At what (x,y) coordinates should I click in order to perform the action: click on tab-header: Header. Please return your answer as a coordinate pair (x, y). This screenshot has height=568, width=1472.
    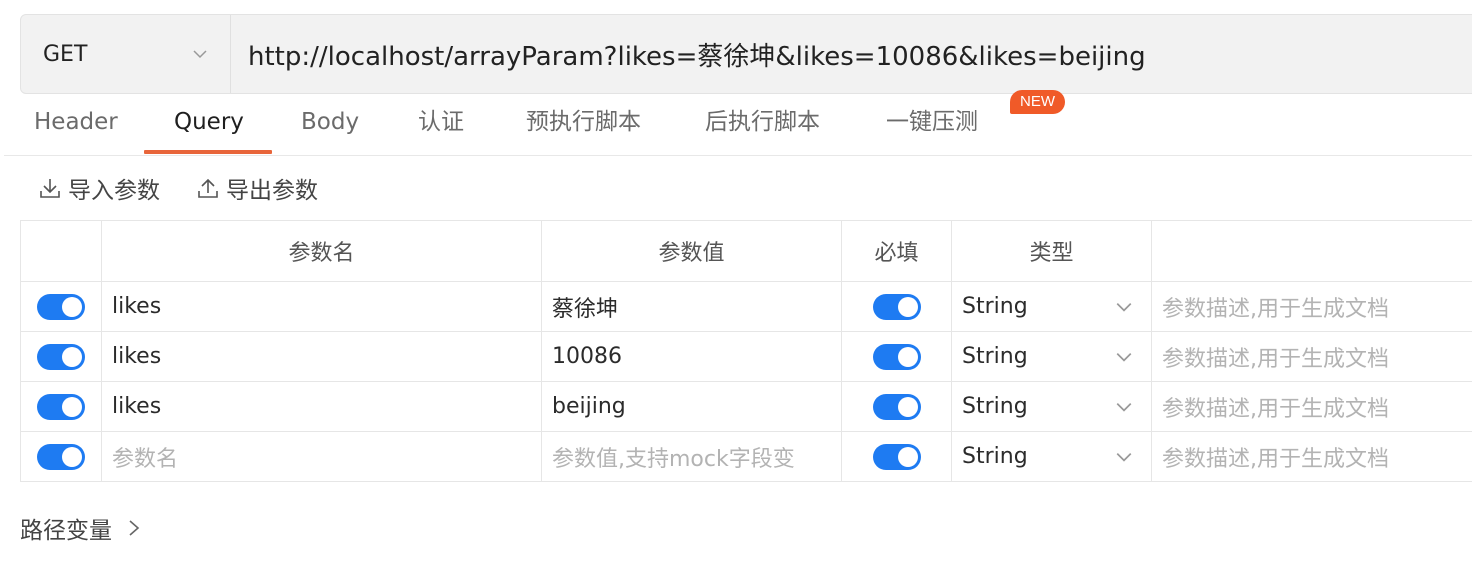
    Looking at the image, I should click on (76, 124).